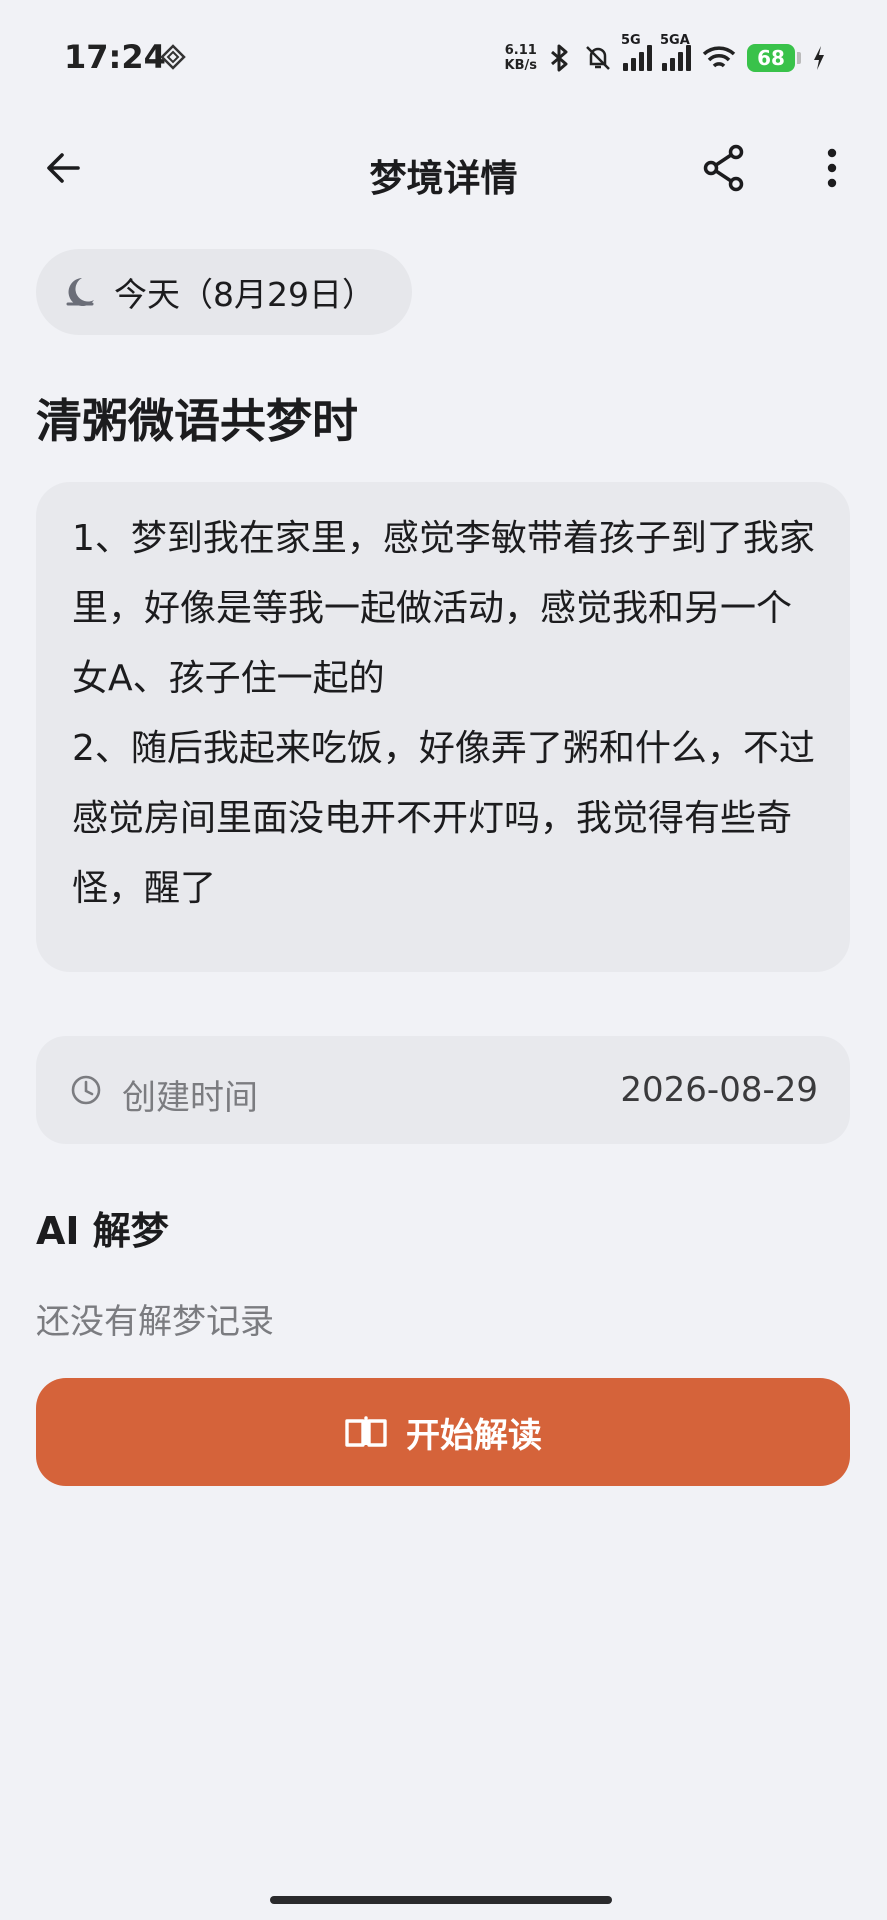 The width and height of the screenshot is (887, 1920). What do you see at coordinates (102, 1231) in the screenshot?
I see `ai-section-title: AI 解梦` at bounding box center [102, 1231].